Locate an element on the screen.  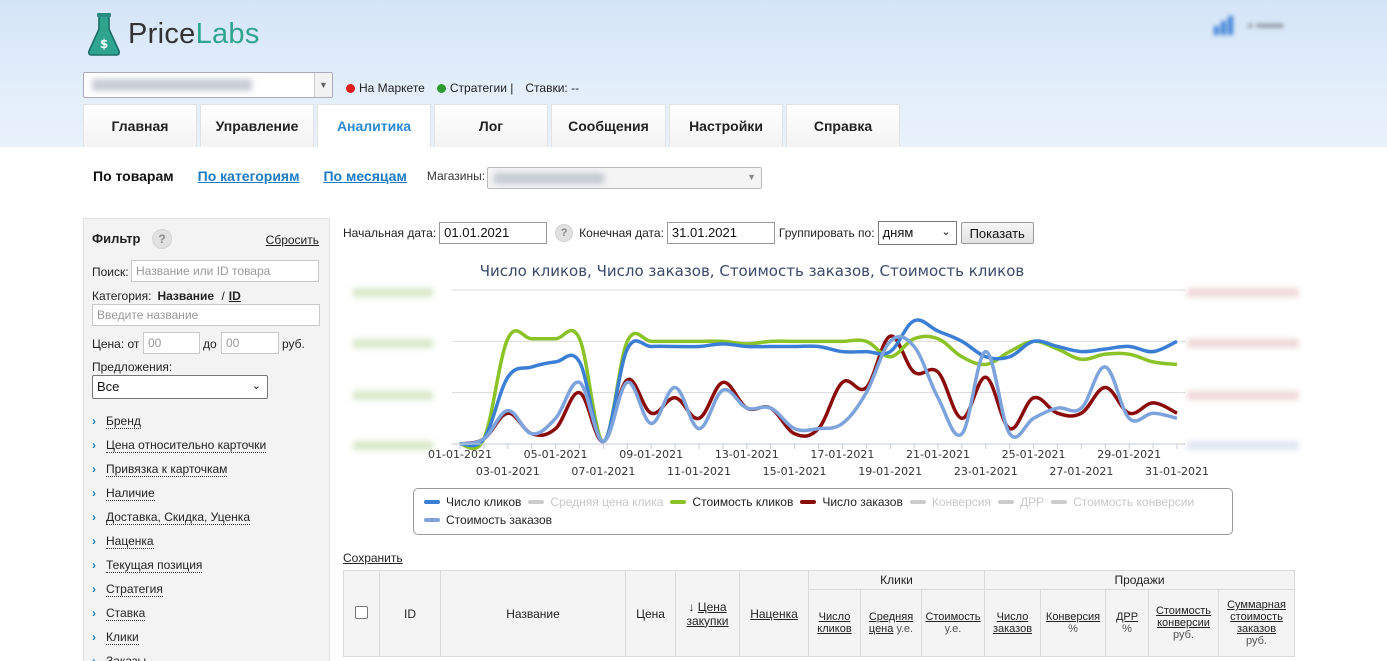
col-name: Название is located at coordinates (533, 613).